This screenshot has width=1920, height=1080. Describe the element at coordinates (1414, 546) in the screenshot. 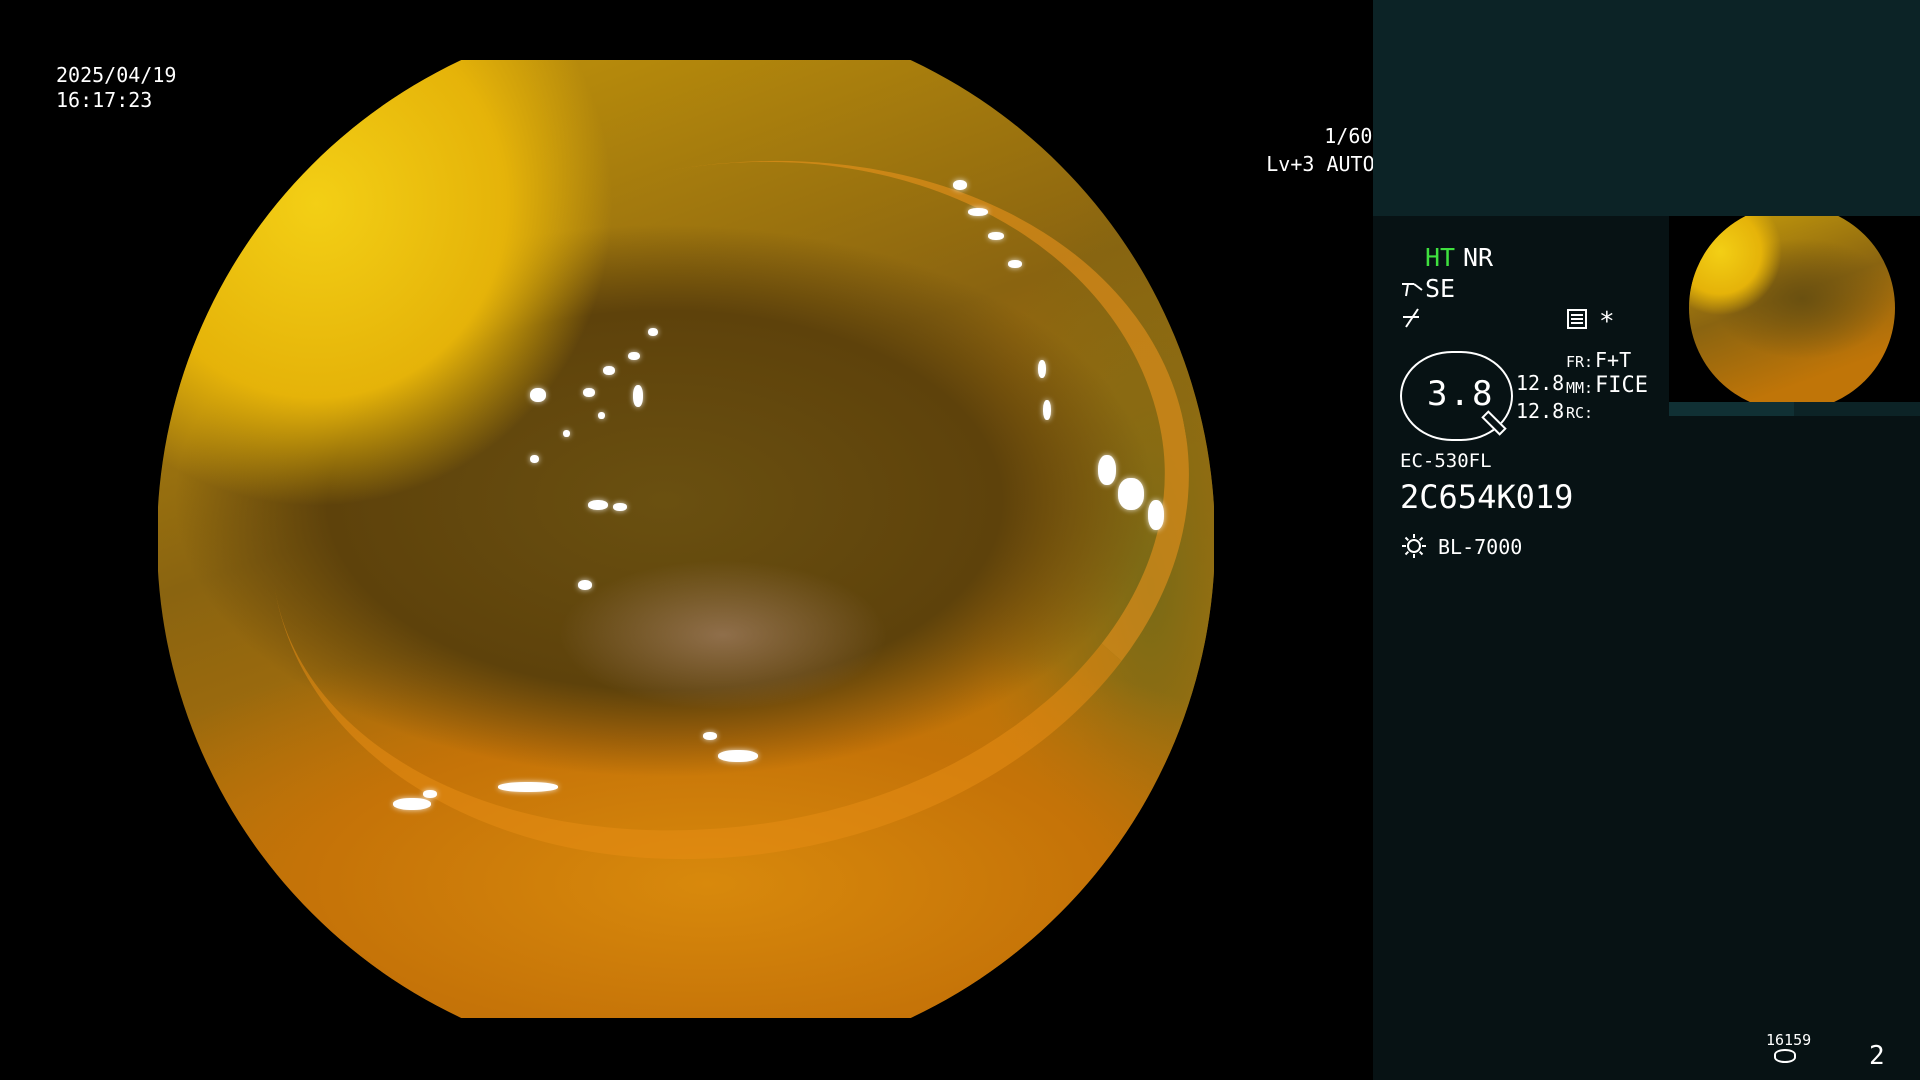

I see `light-source-icon` at that location.